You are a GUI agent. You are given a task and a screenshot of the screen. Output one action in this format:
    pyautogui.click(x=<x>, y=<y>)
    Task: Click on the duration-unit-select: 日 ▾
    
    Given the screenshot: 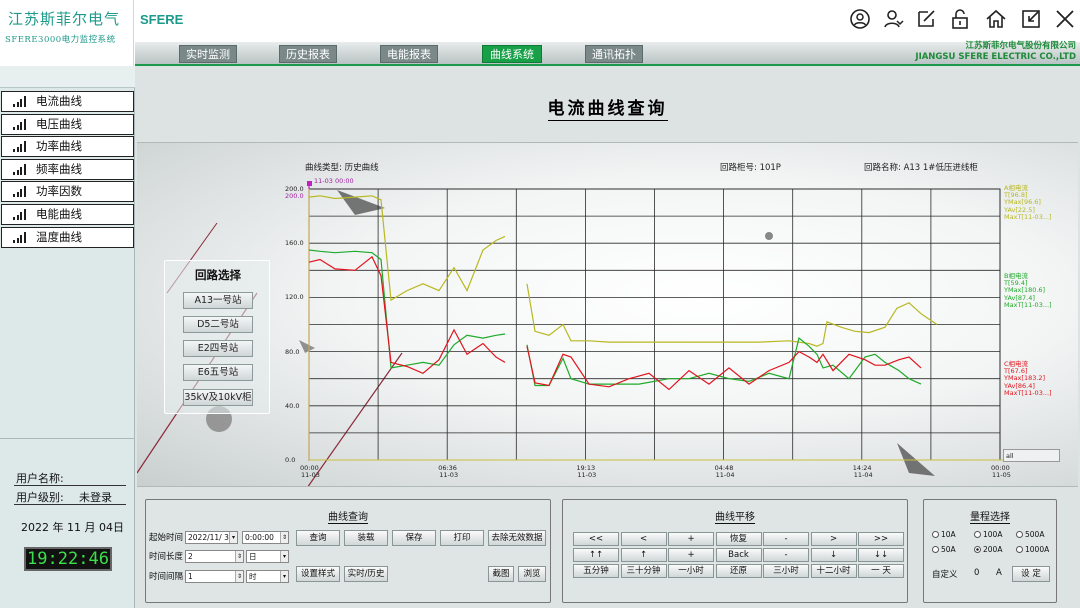 What is the action you would take?
    pyautogui.click(x=267, y=556)
    